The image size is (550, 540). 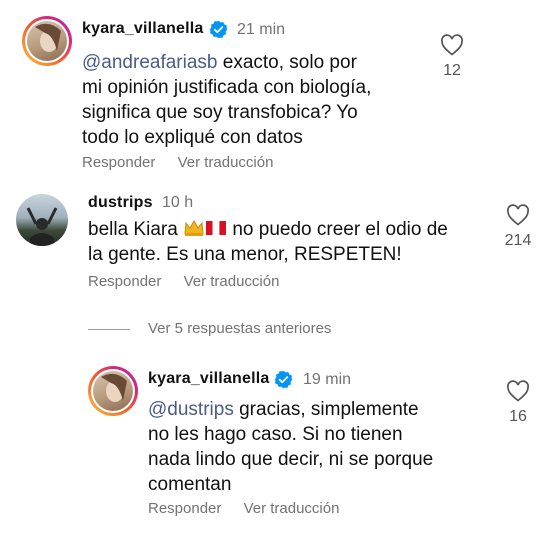 What do you see at coordinates (518, 240) in the screenshot?
I see `like-count: 214` at bounding box center [518, 240].